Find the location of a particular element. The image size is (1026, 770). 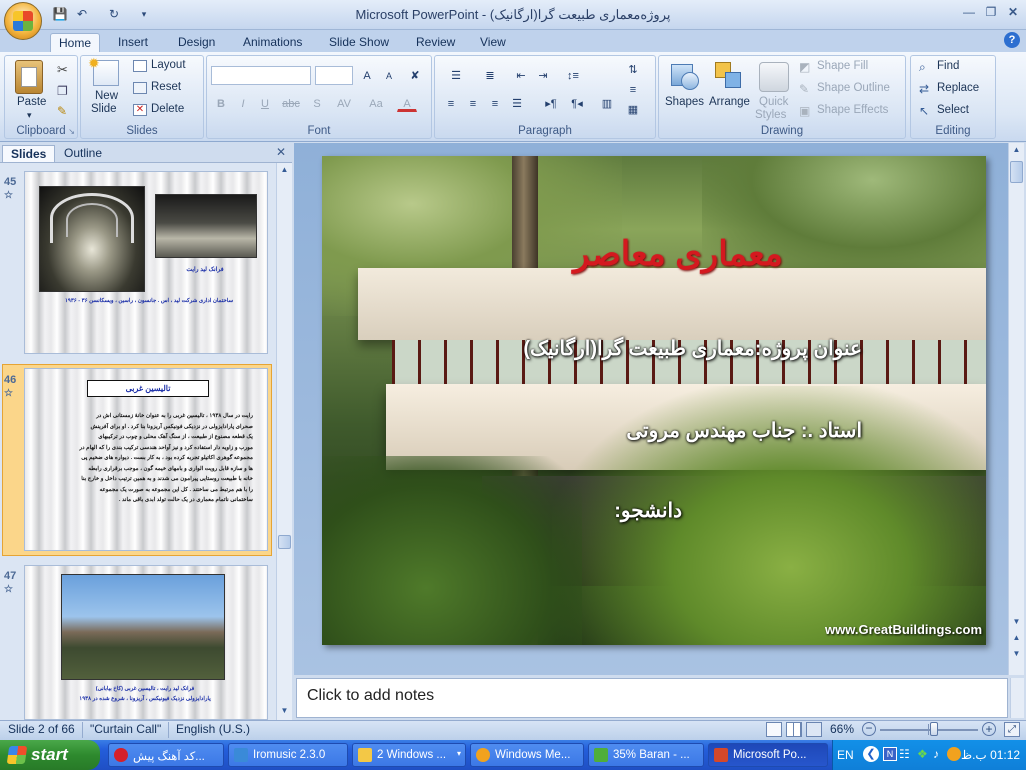

underline-button: U is located at coordinates (265, 103).